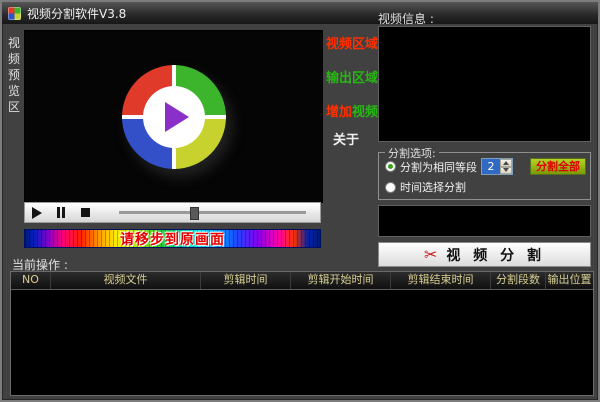  What do you see at coordinates (491, 166) in the screenshot?
I see `segments-value: 2` at bounding box center [491, 166].